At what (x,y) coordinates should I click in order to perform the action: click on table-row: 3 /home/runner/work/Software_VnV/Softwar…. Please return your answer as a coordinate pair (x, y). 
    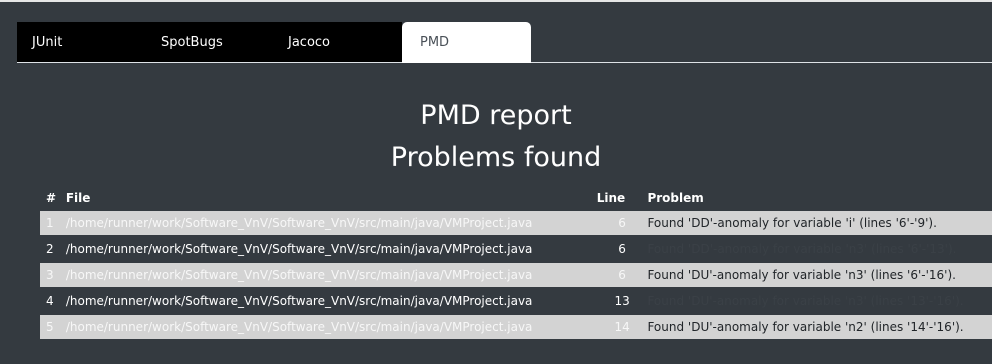
    Looking at the image, I should click on (516, 274).